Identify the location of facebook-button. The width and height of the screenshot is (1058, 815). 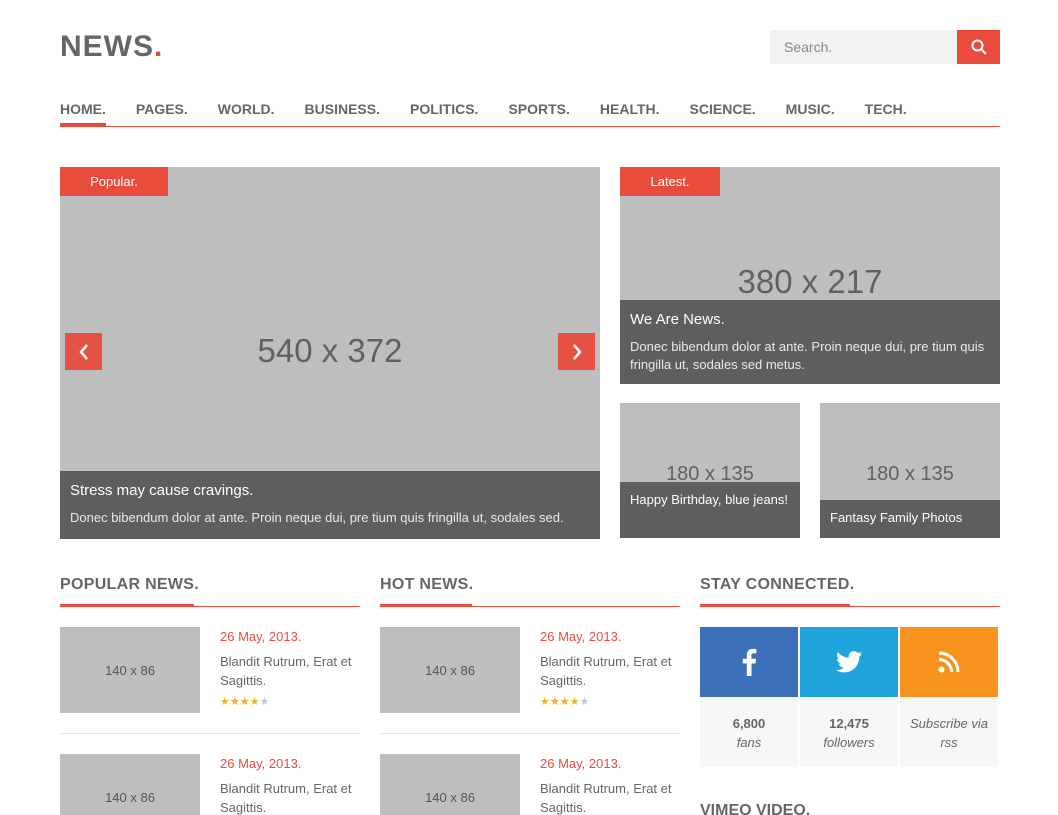
(749, 662).